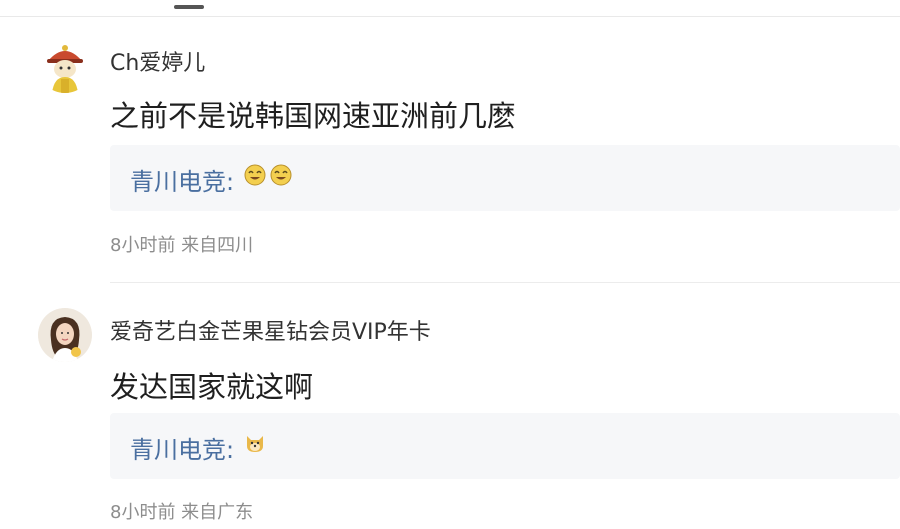 Image resolution: width=900 pixels, height=529 pixels. I want to click on woman-photo-avatar, so click(65, 335).